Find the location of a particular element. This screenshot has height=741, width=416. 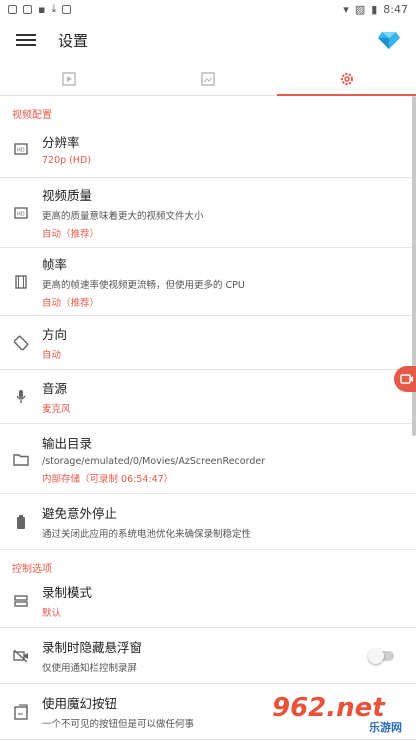

section-video-config: 视频配置 is located at coordinates (32, 115).